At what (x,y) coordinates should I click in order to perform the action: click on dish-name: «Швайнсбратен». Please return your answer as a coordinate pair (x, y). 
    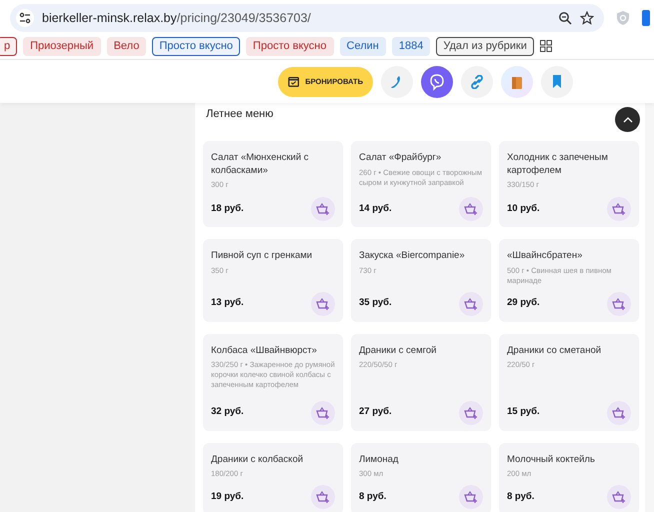
    Looking at the image, I should click on (545, 256).